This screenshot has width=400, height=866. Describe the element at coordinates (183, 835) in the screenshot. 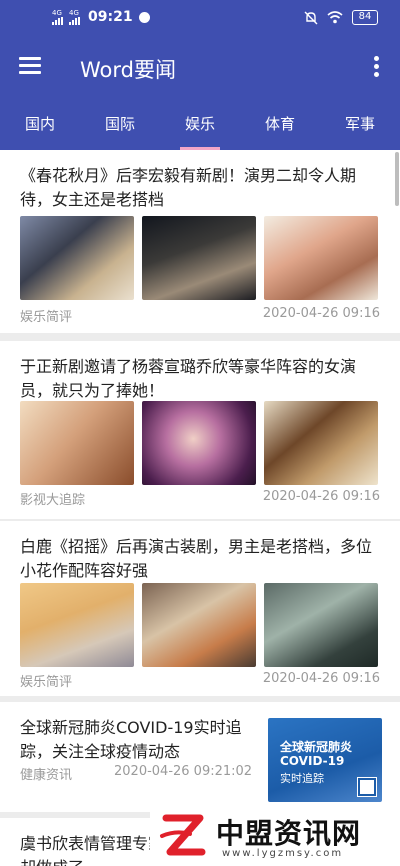

I see `watermark-logo` at that location.